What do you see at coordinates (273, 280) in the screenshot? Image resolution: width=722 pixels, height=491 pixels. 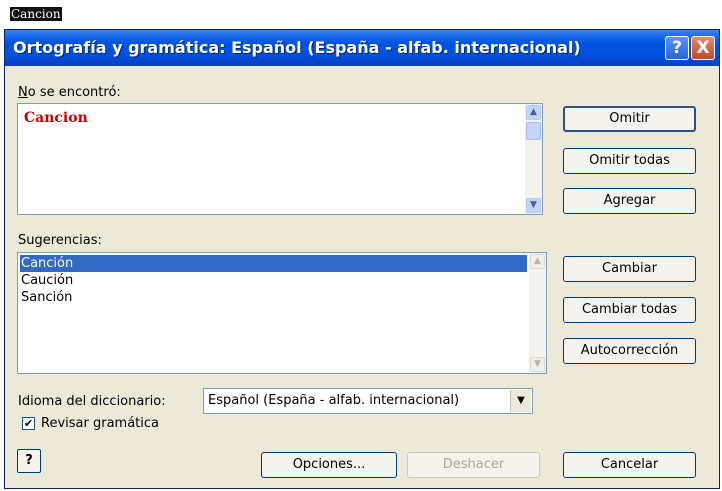 I see `suggestion-item: Caución` at bounding box center [273, 280].